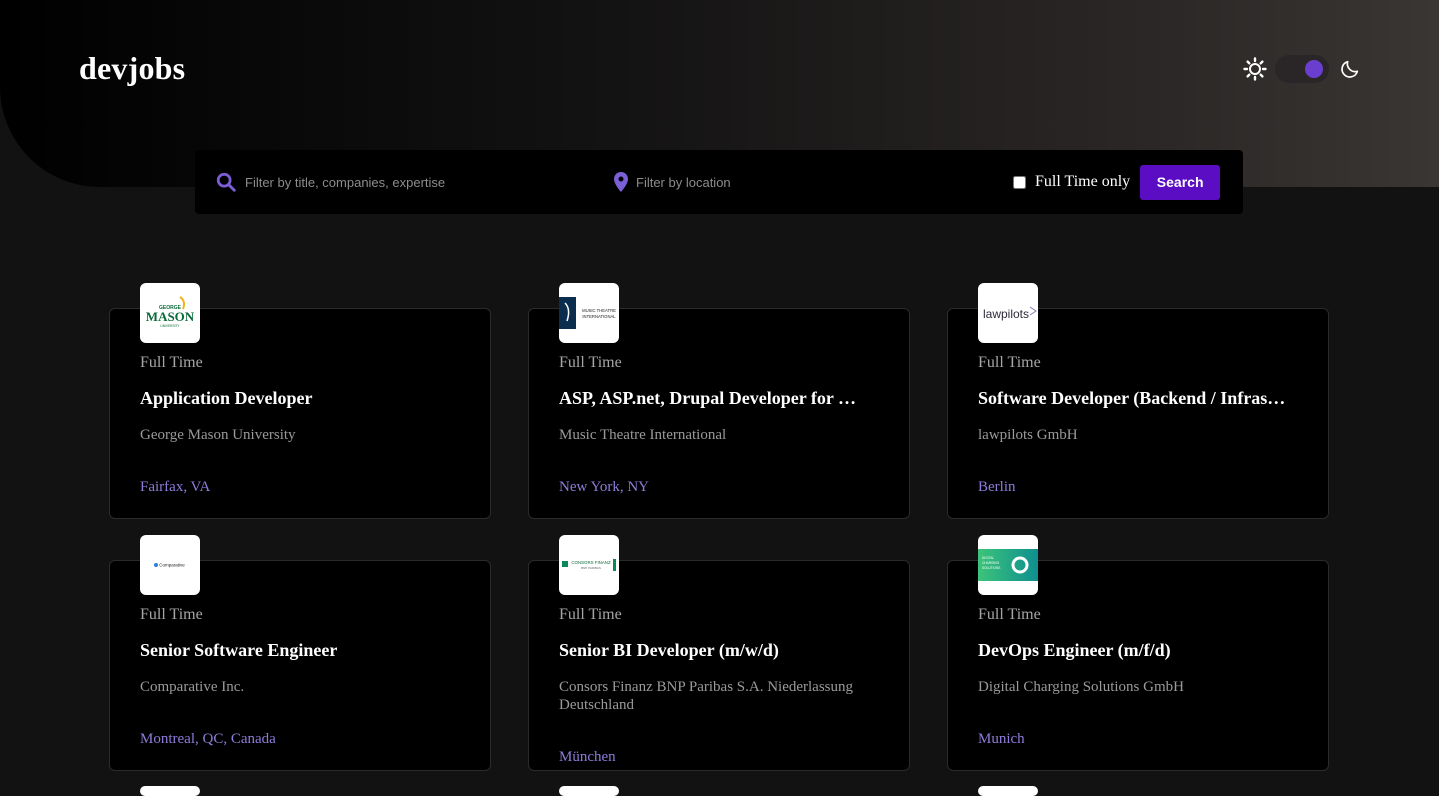  I want to click on svg-text: MASON, so click(170, 316).